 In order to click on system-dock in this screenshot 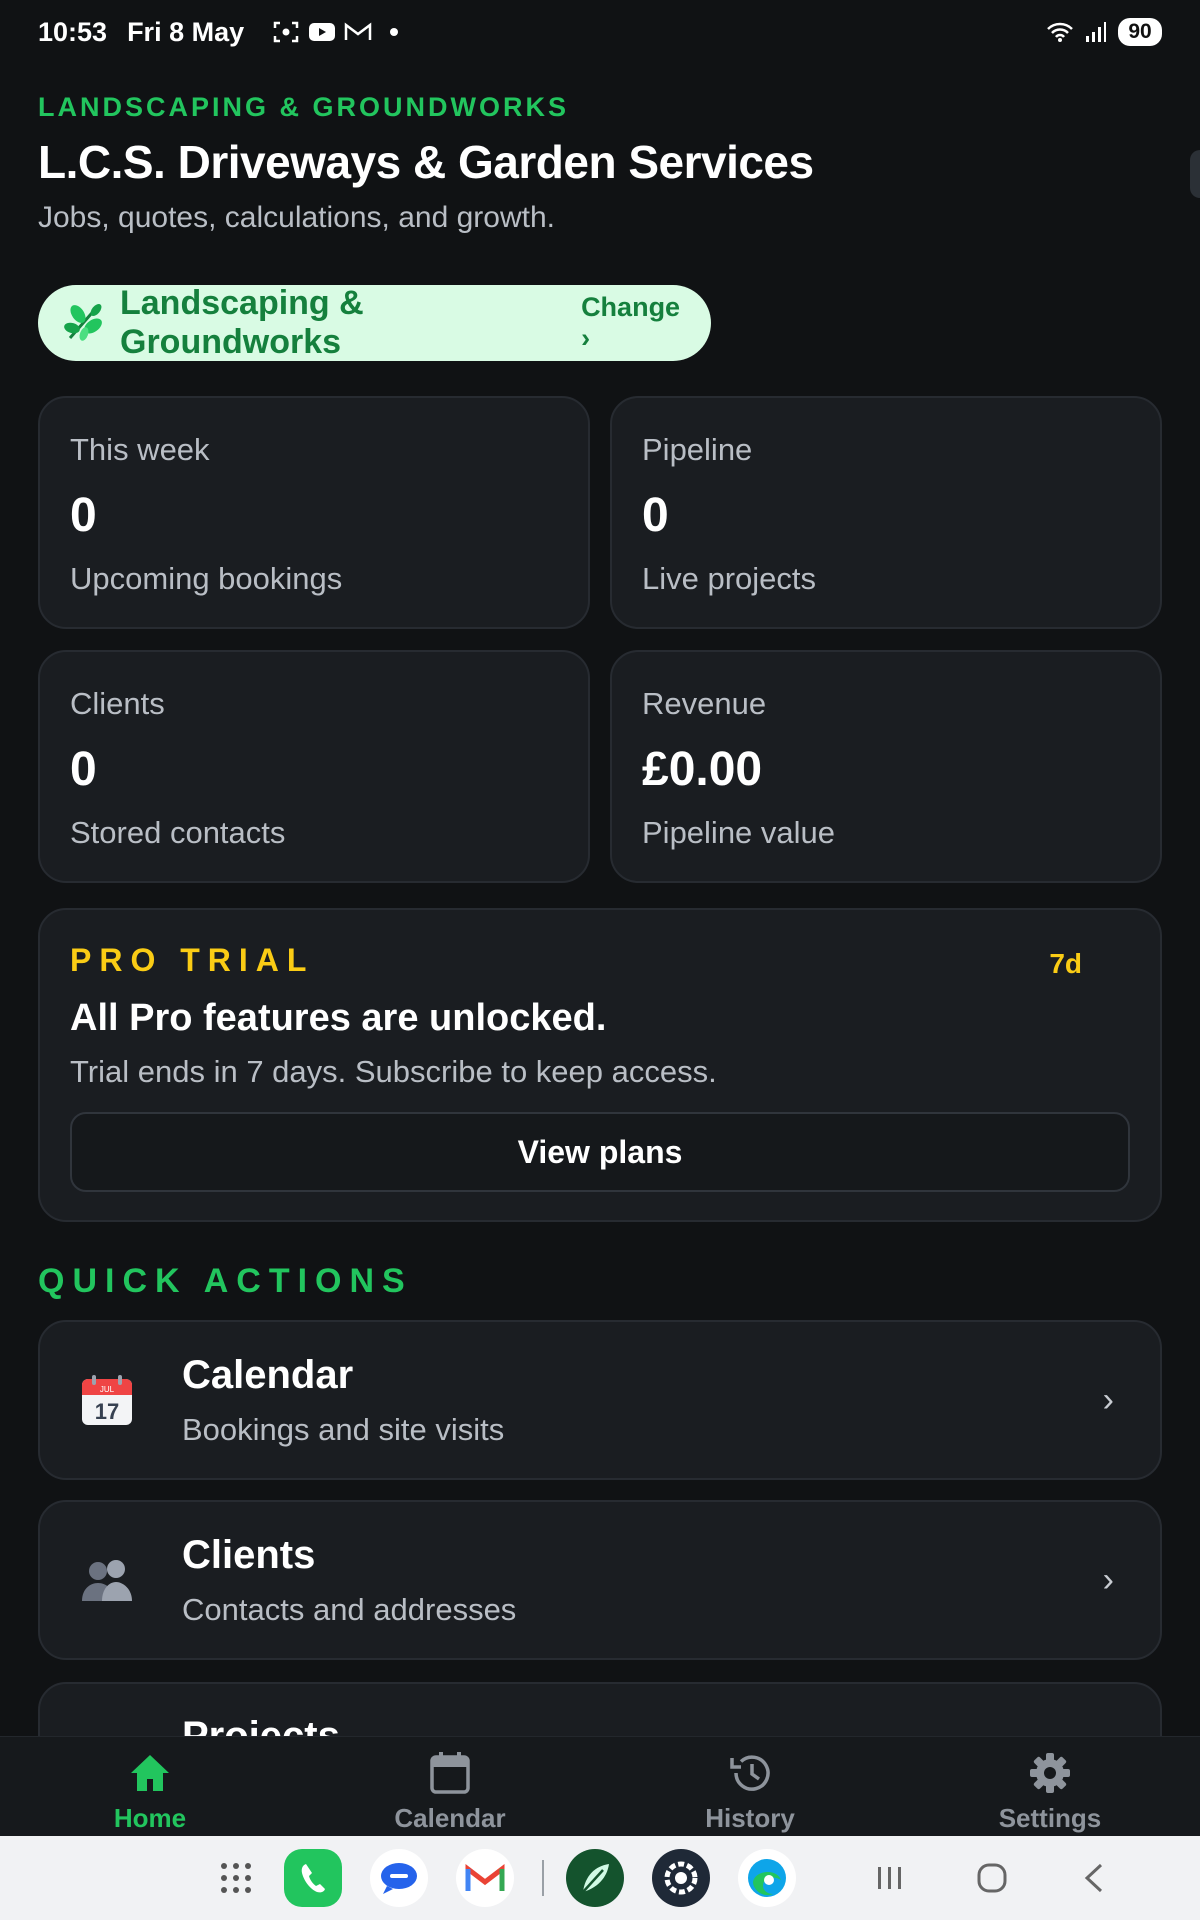, I will do `click(600, 1878)`.